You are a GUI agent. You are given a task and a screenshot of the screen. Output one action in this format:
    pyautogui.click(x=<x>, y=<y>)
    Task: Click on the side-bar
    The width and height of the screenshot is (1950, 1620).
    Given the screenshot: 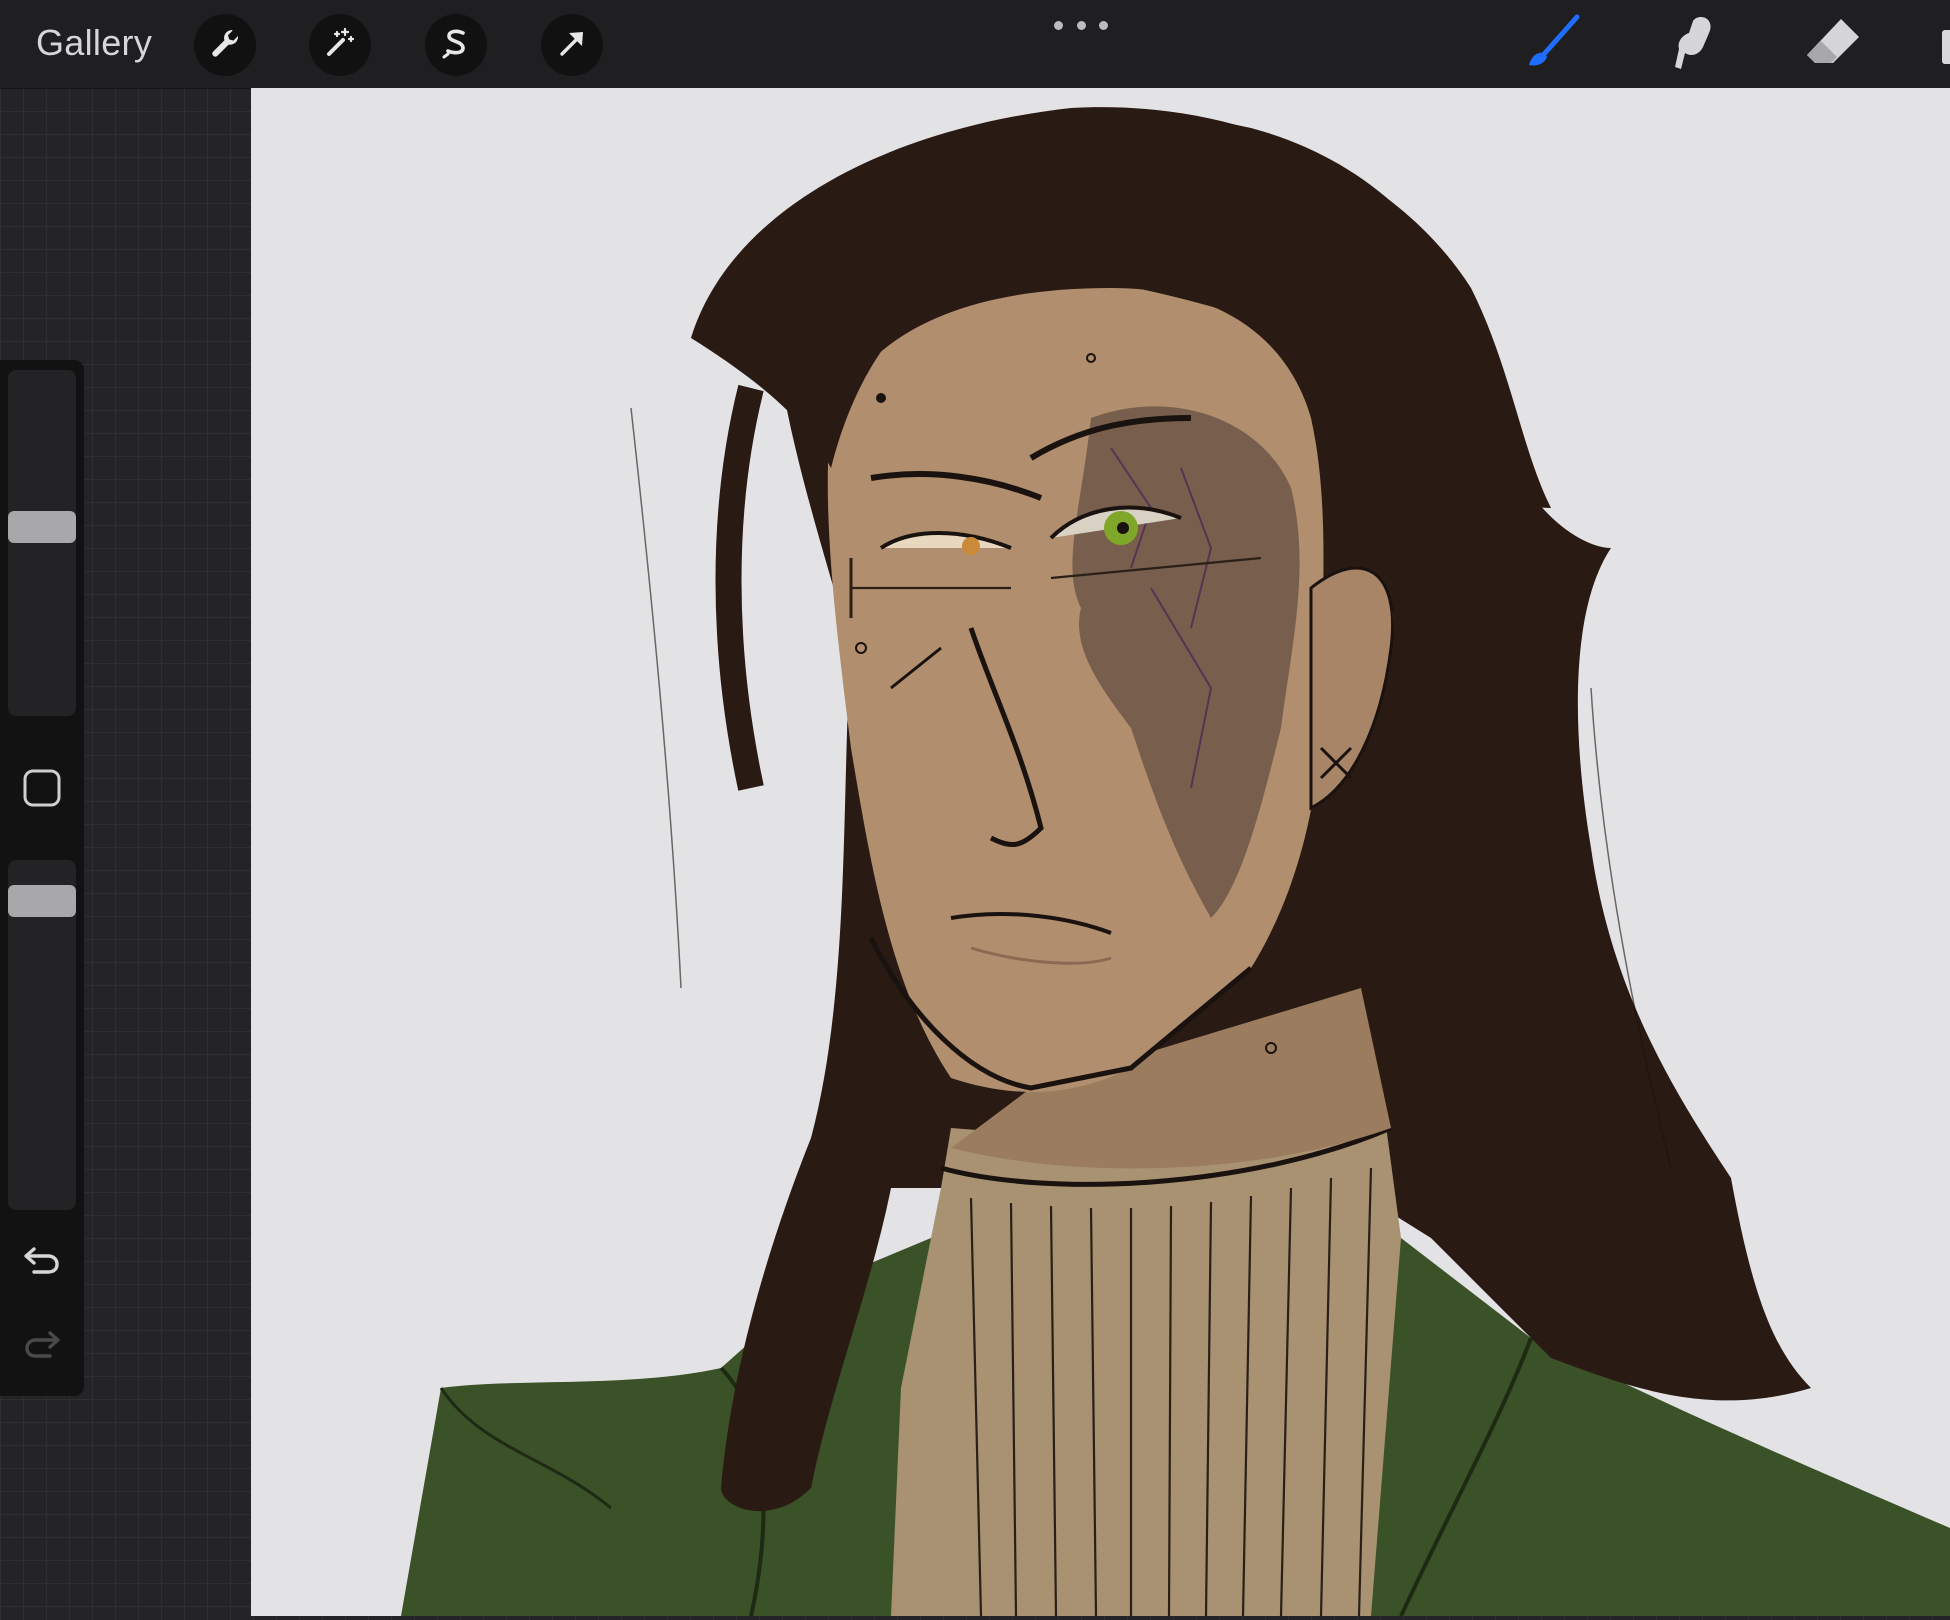 What is the action you would take?
    pyautogui.click(x=42, y=878)
    